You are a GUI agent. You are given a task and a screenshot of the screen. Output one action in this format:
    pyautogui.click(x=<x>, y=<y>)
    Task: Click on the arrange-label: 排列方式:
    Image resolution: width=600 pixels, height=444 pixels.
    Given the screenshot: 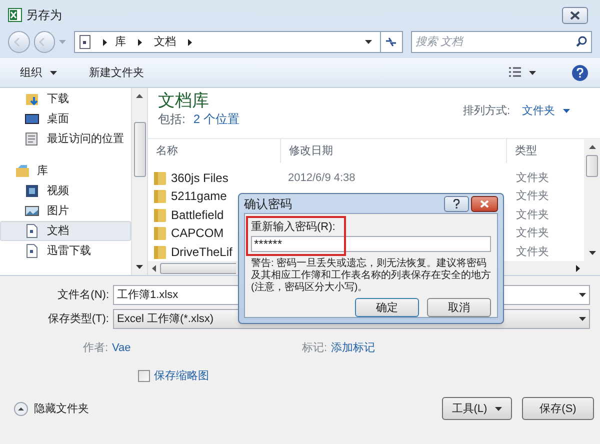 What is the action you would take?
    pyautogui.click(x=486, y=111)
    